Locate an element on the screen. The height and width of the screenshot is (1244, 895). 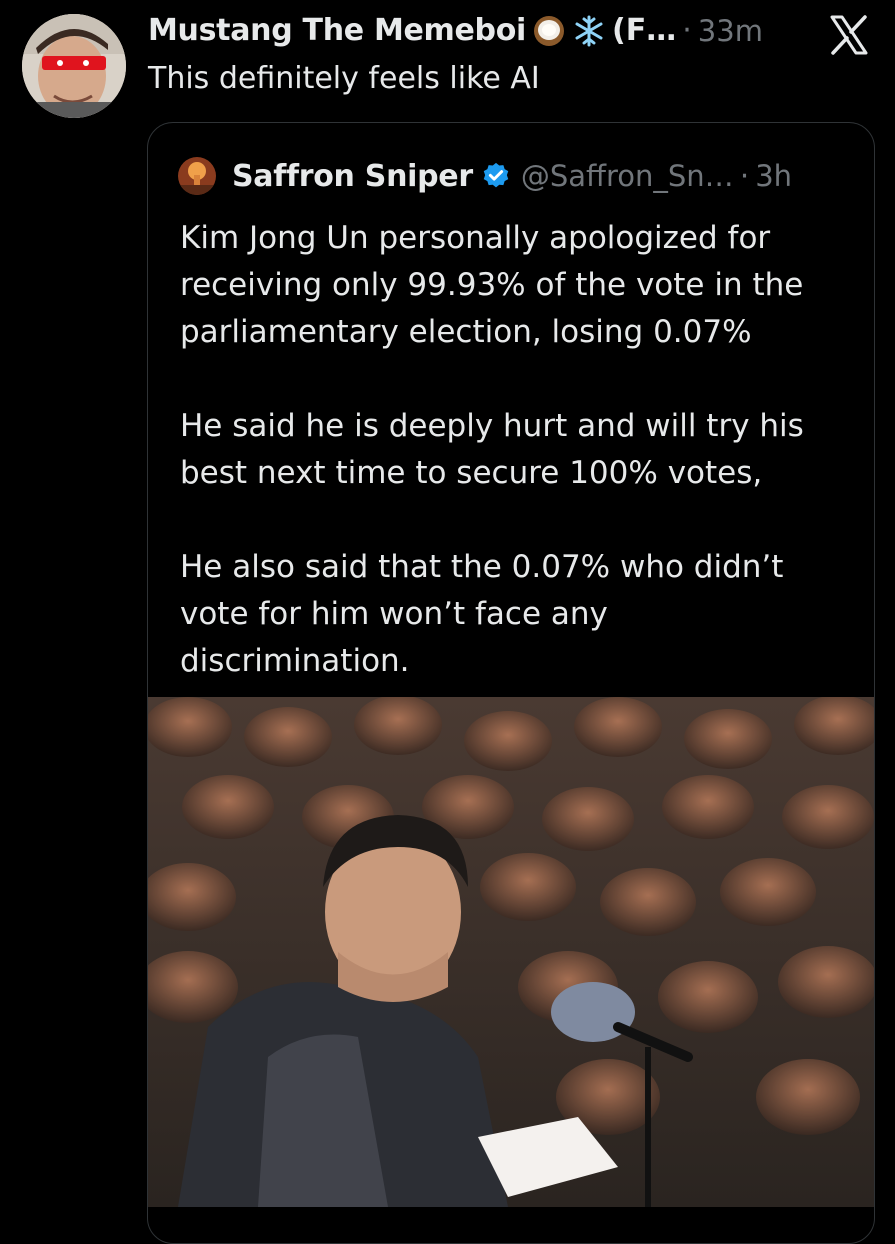
post-header: Mustang The Memeboi (F… · 33m is located at coordinates (455, 31).